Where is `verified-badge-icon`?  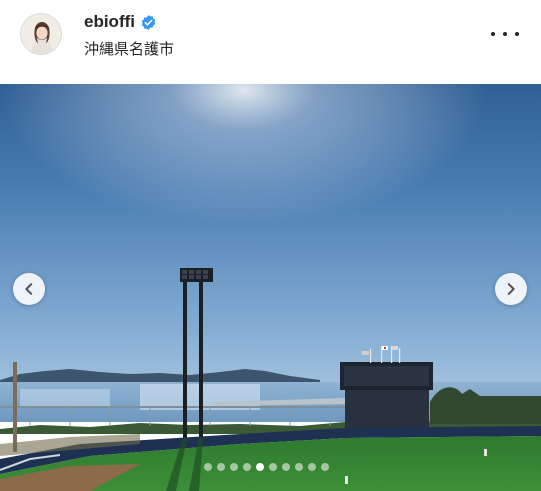
verified-badge-icon is located at coordinates (148, 22).